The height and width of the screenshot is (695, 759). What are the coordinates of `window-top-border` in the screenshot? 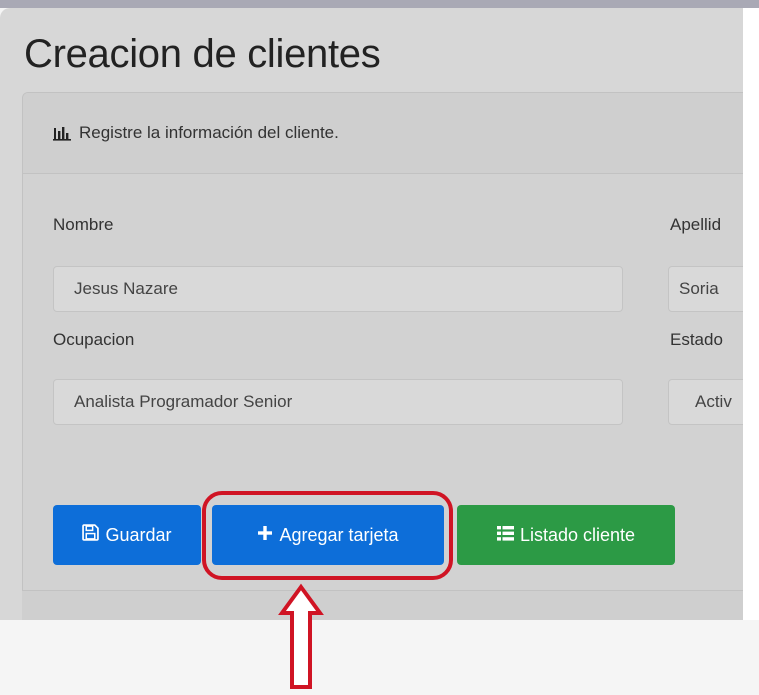 It's located at (379, 4).